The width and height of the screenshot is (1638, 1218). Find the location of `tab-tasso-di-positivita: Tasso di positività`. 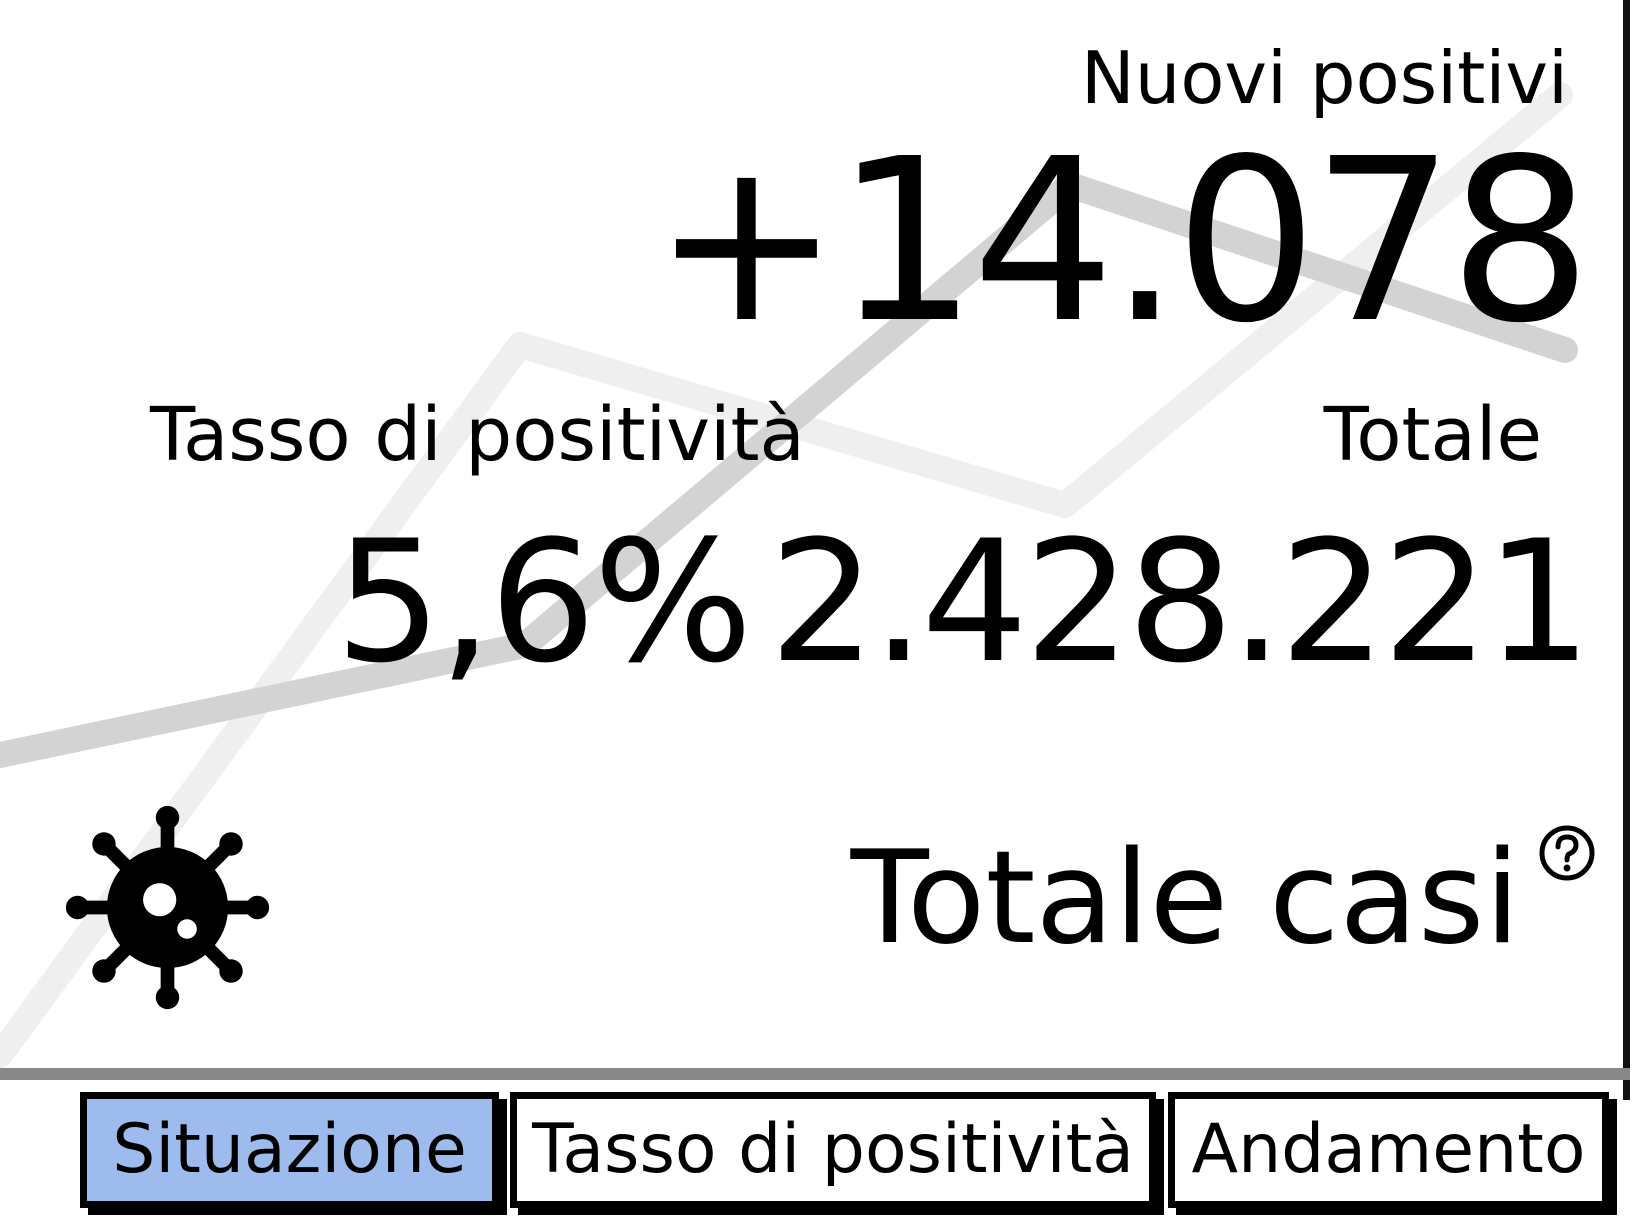

tab-tasso-di-positivita: Tasso di positività is located at coordinates (833, 1150).